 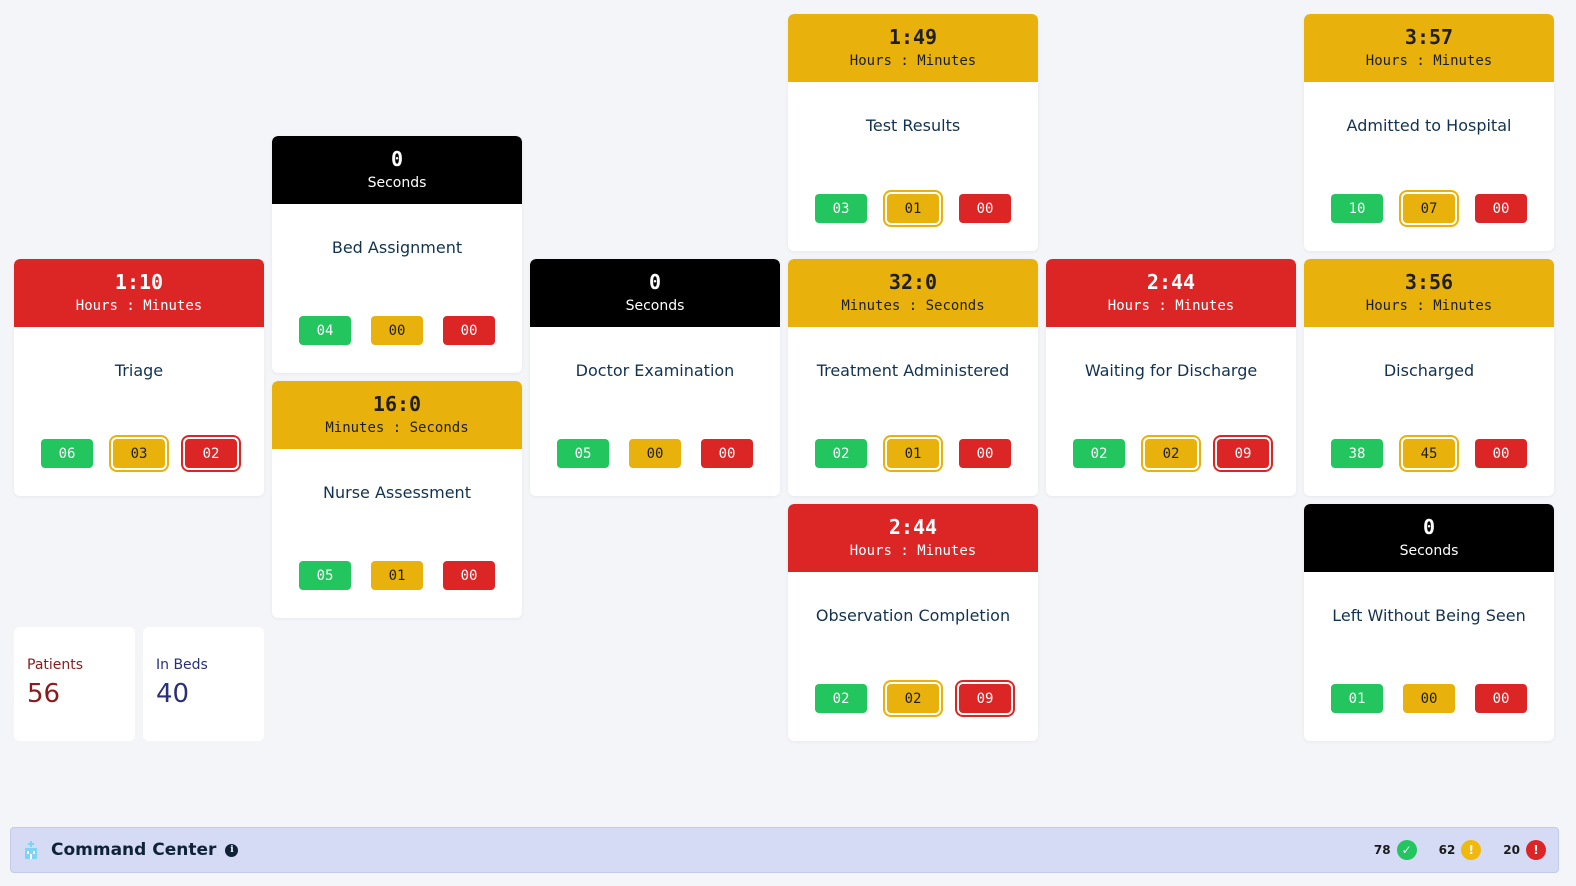 What do you see at coordinates (232, 850) in the screenshot?
I see `info-icon: i` at bounding box center [232, 850].